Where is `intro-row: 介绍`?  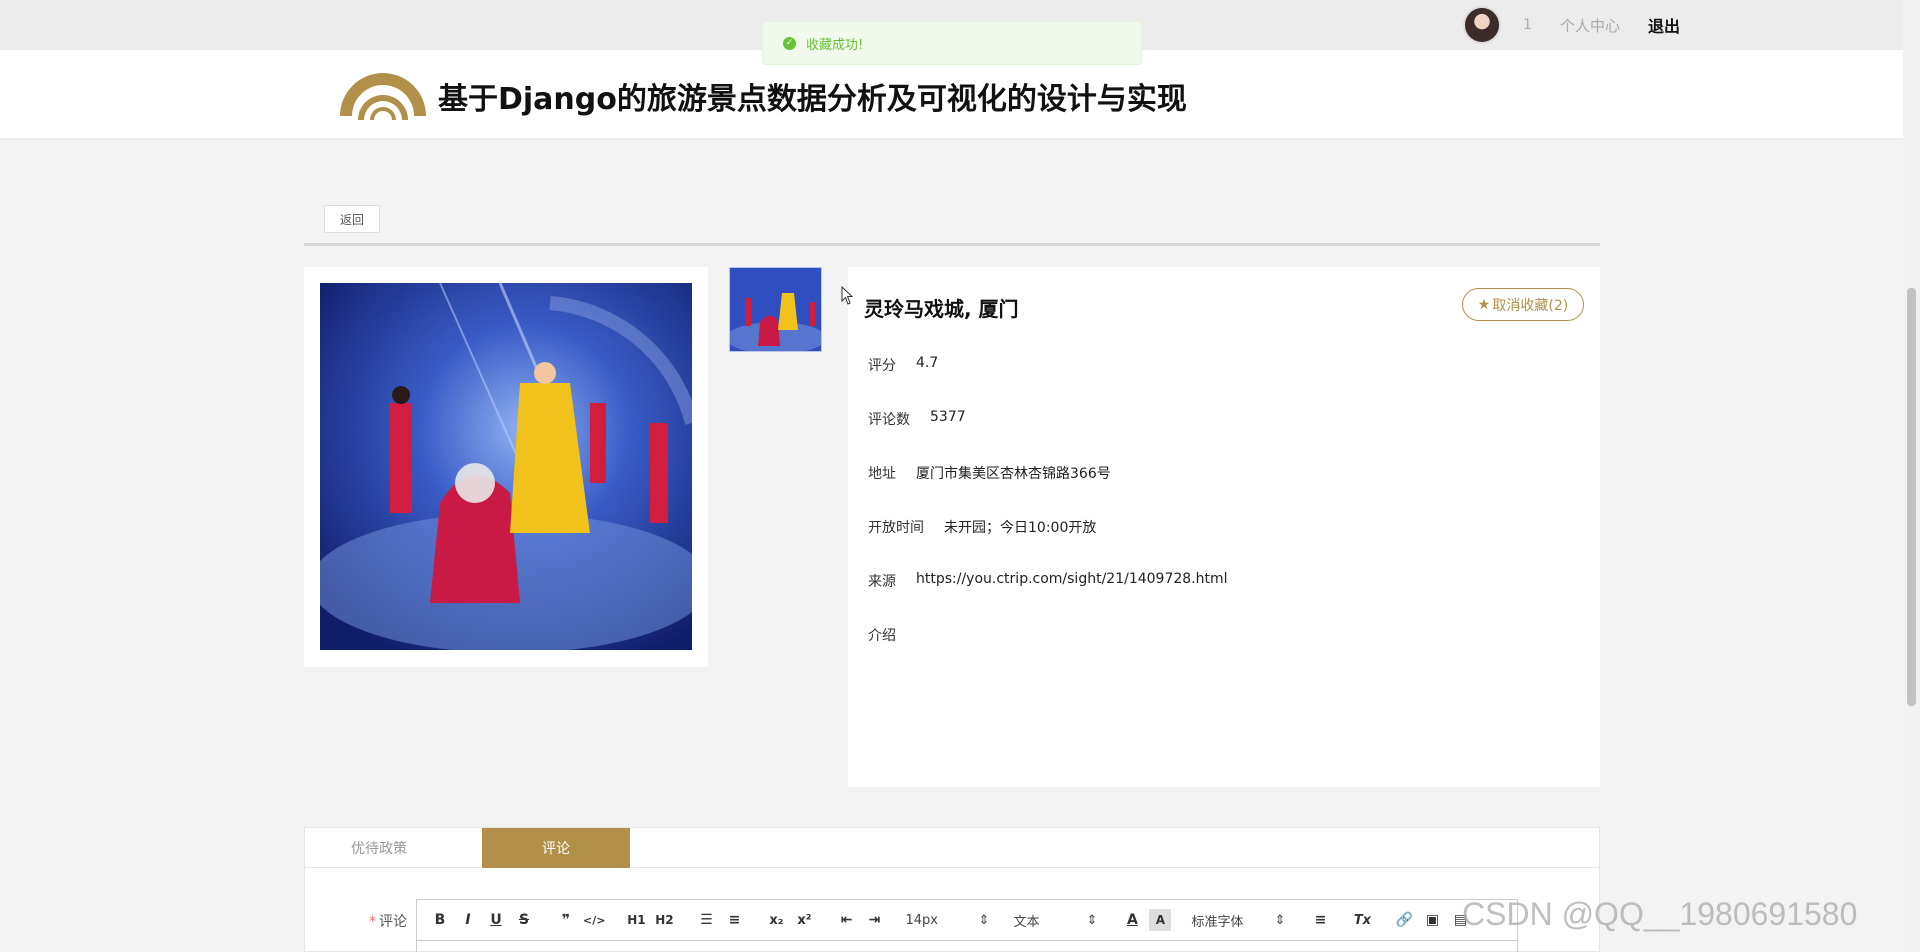
intro-row: 介绍 is located at coordinates (882, 635).